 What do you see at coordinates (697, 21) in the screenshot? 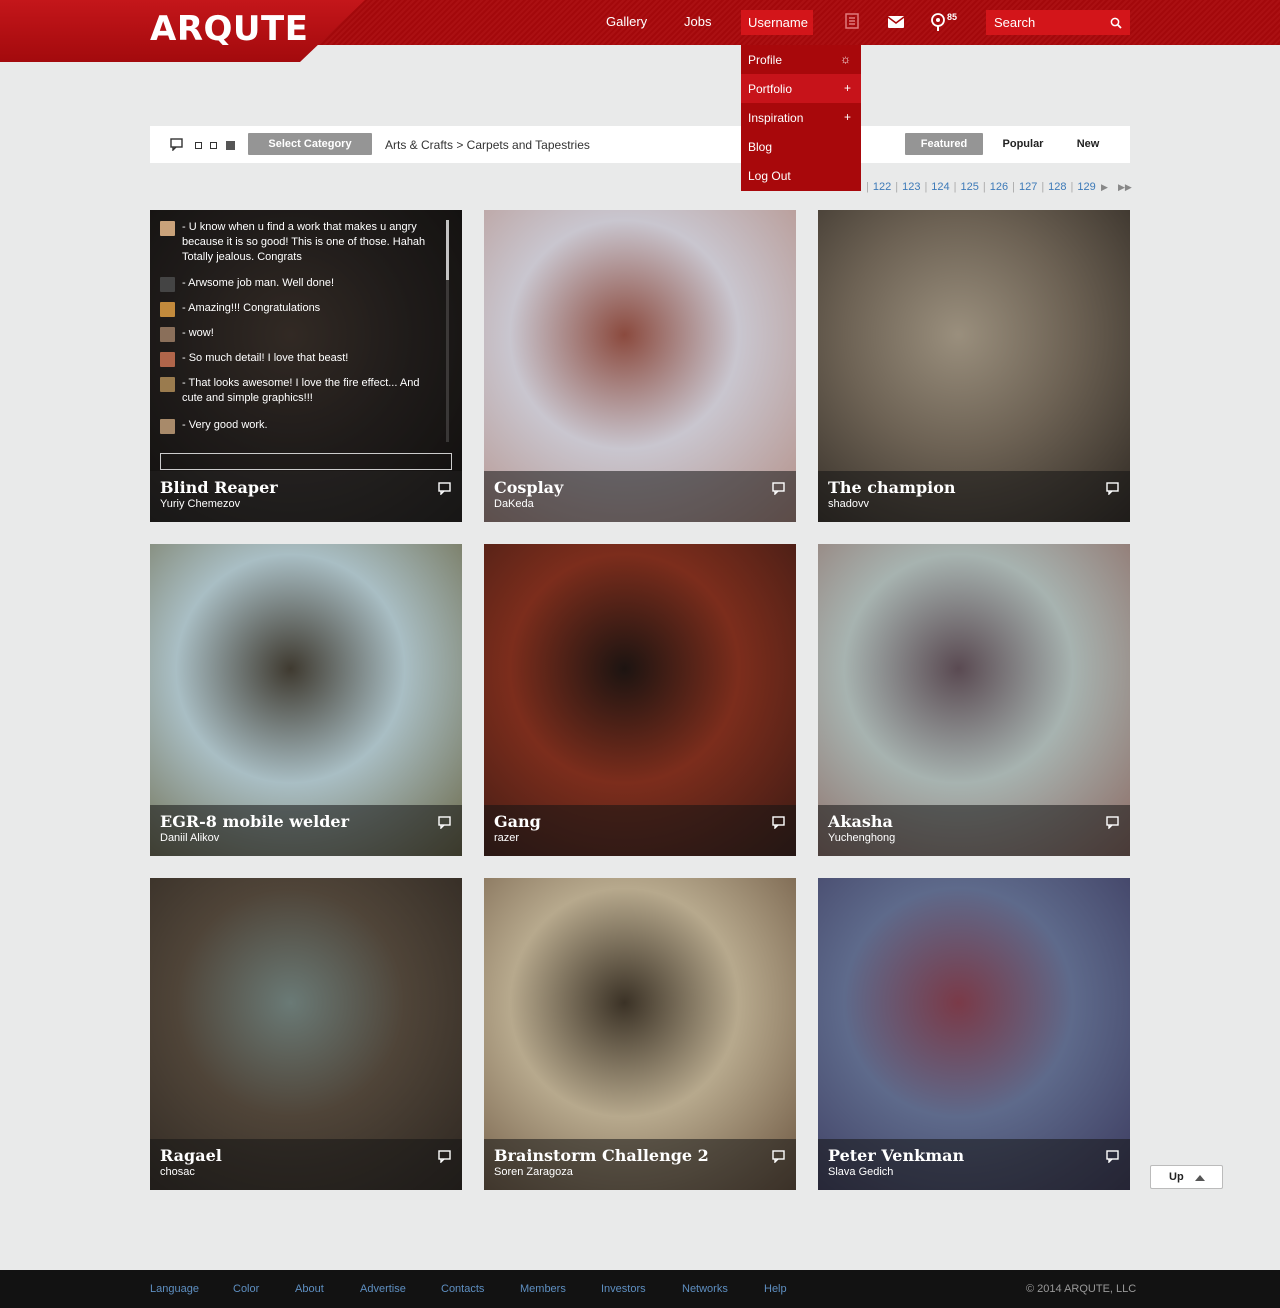
I see `nav-jobs: Jobs` at bounding box center [697, 21].